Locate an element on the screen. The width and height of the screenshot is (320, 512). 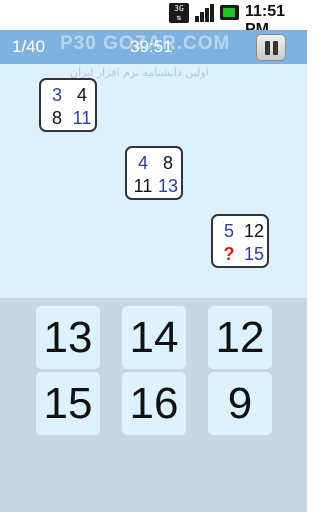
status-bar: 3G⇅ 11:51 PM is located at coordinates (153, 19).